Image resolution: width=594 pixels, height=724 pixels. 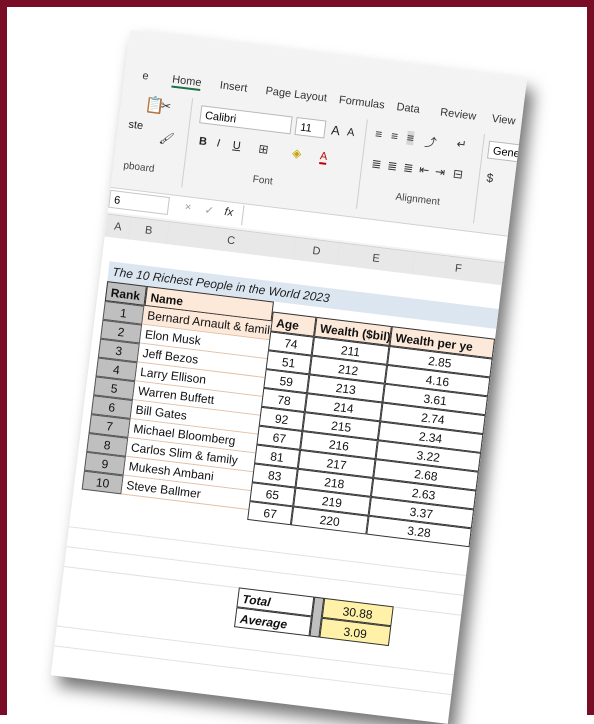 I want to click on clipboard-group-label: pboard, so click(x=138, y=167).